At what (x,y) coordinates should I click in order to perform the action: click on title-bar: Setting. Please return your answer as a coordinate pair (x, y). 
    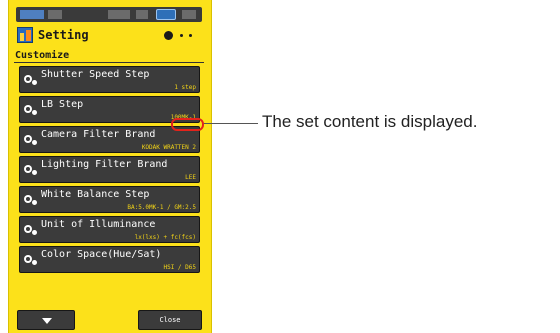
    Looking at the image, I should click on (109, 36).